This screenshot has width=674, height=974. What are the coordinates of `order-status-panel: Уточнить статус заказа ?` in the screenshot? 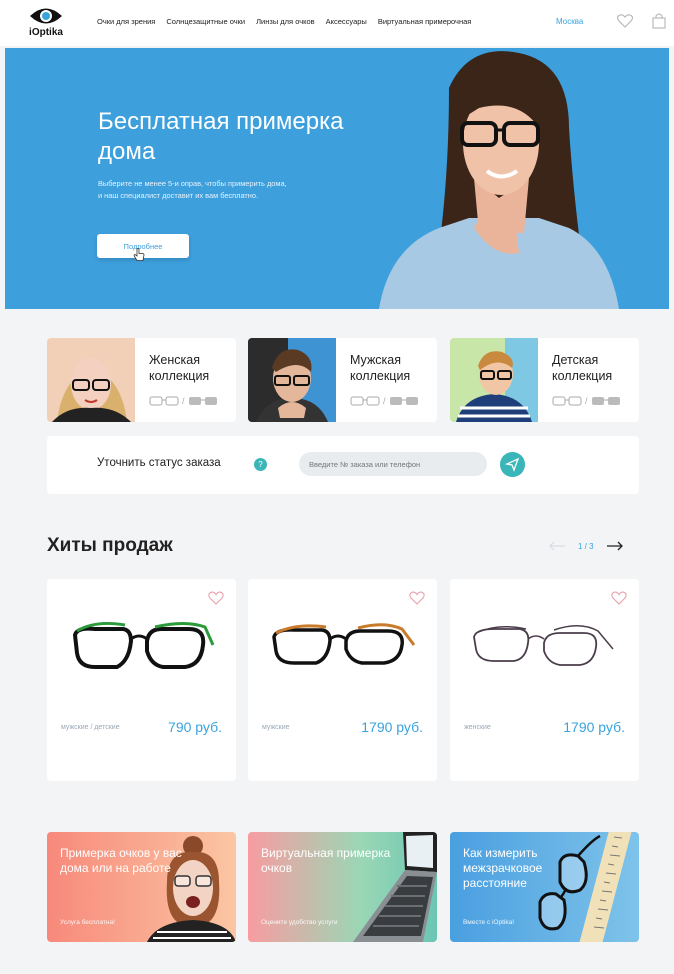 It's located at (343, 465).